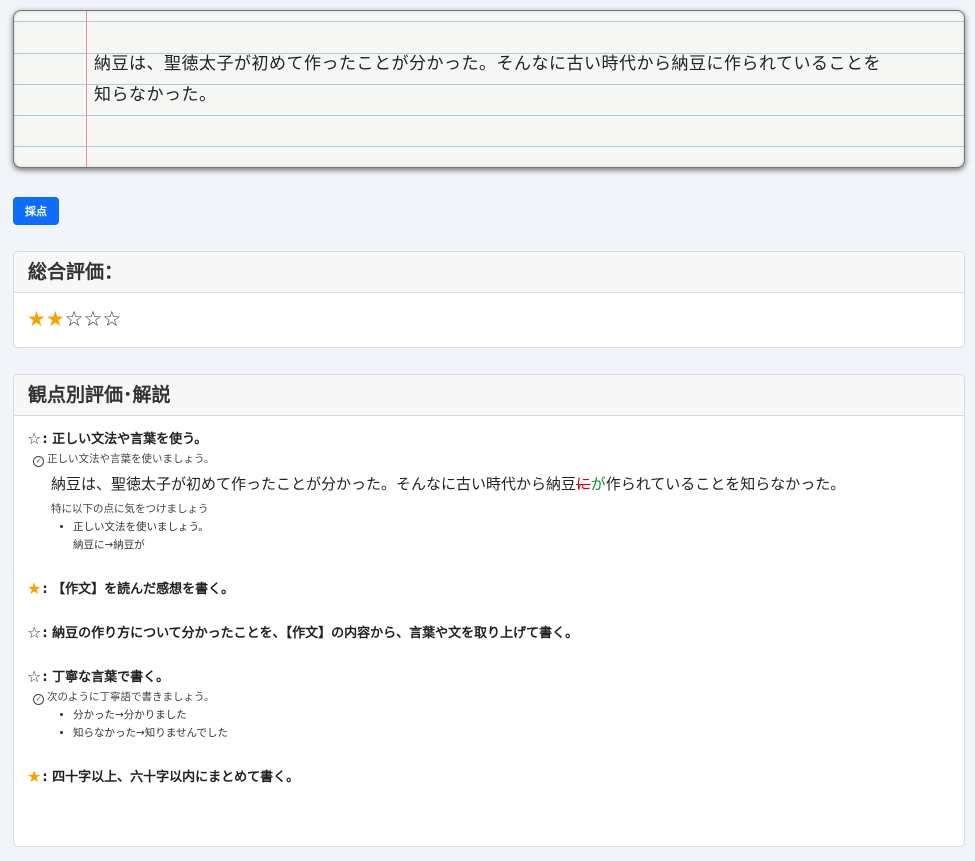 The width and height of the screenshot is (975, 861). Describe the element at coordinates (512, 536) in the screenshot. I see `list-item: 正しい文法を使いましょう。納豆に→納豆が` at that location.